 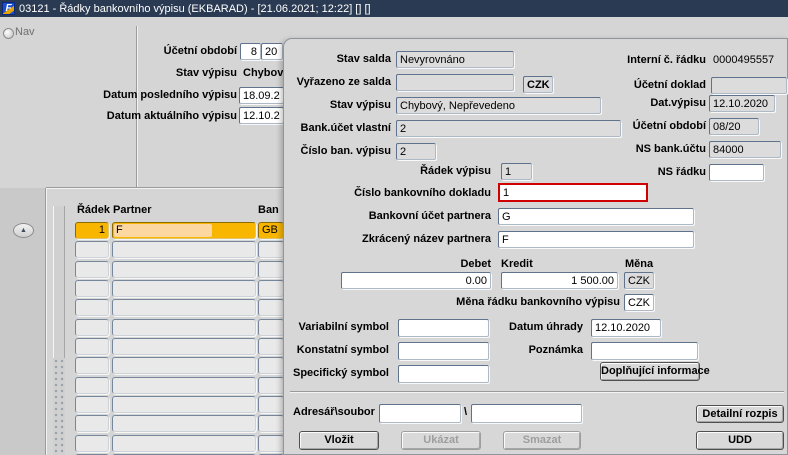 I want to click on vyrazeno-label: Vyřazeno ze salda, so click(x=343, y=82).